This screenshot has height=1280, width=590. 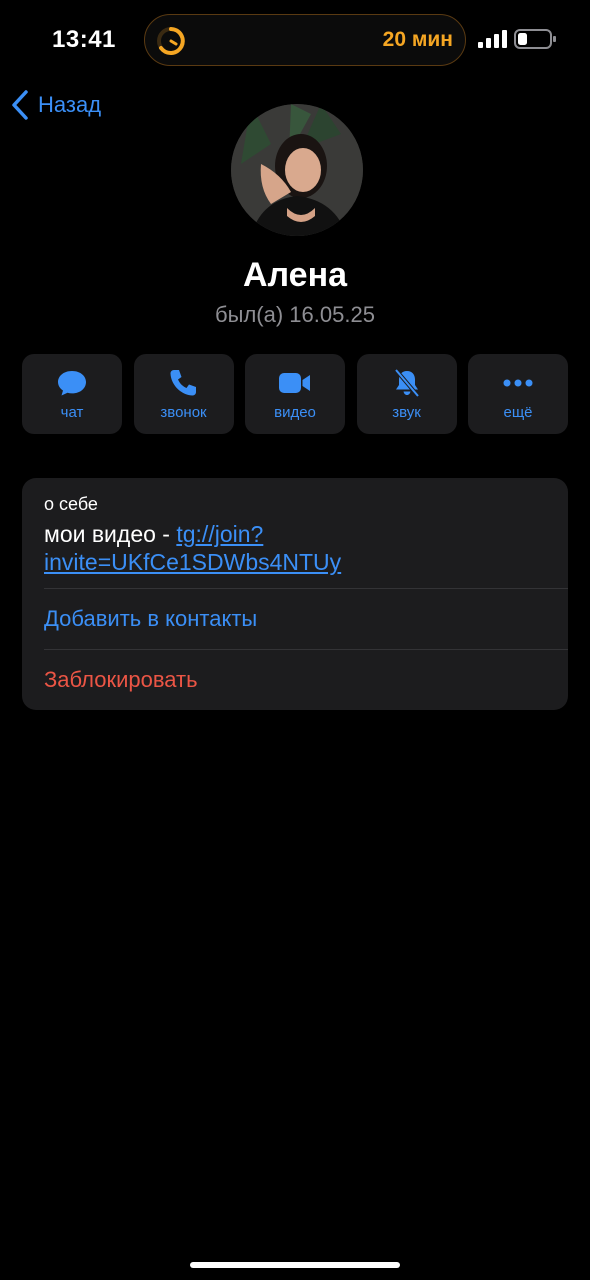 I want to click on add-to-contacts-button: Добавить в контакты, so click(x=150, y=619).